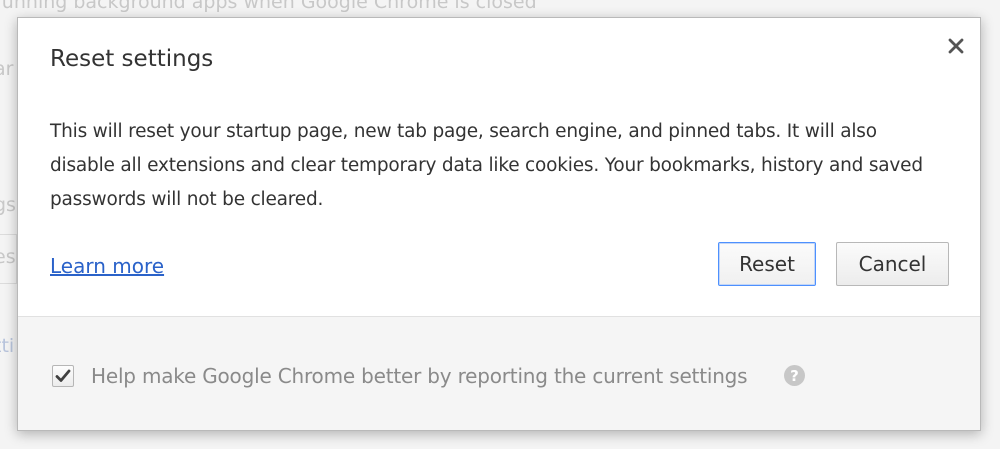 Image resolution: width=1000 pixels, height=449 pixels. What do you see at coordinates (107, 266) in the screenshot?
I see `learn-more-link: Learn more` at bounding box center [107, 266].